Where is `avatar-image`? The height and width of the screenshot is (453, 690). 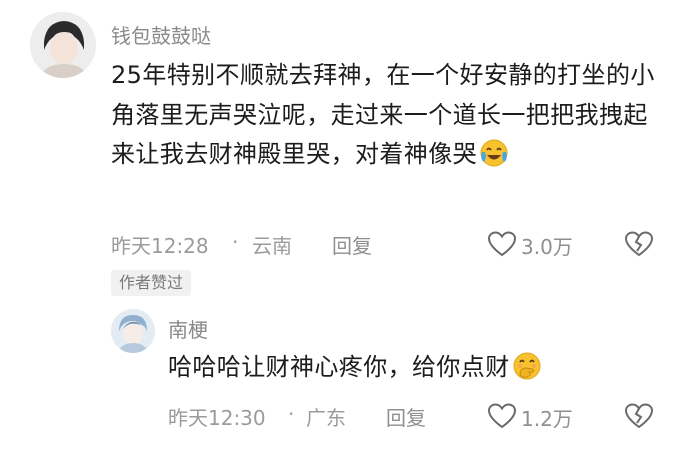
avatar-image is located at coordinates (63, 45).